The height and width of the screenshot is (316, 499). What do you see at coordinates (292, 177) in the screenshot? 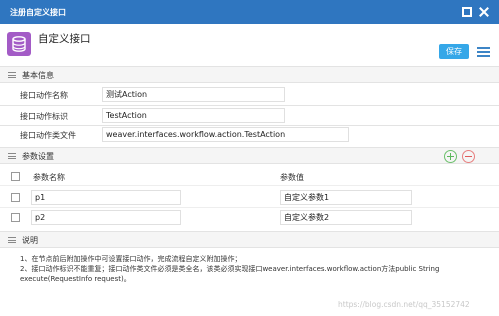
I see `column-header-param-value: 参数值` at bounding box center [292, 177].